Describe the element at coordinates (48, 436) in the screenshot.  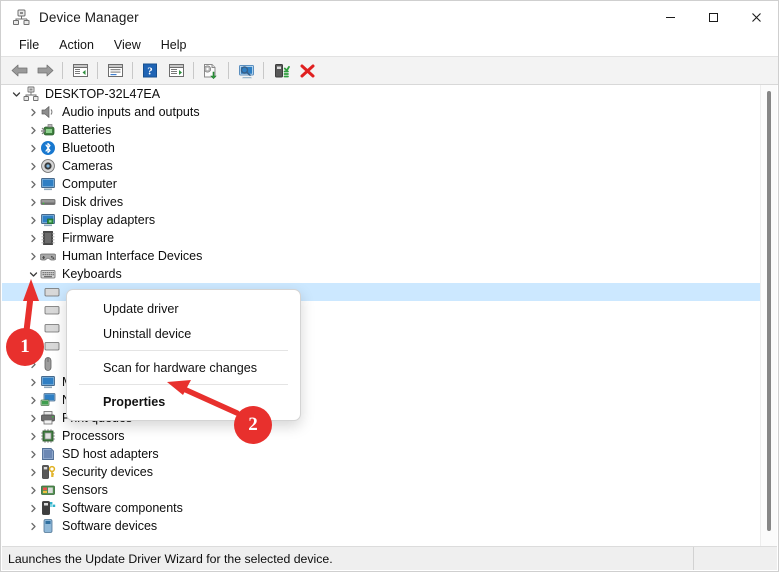
I see `processor-icon` at that location.